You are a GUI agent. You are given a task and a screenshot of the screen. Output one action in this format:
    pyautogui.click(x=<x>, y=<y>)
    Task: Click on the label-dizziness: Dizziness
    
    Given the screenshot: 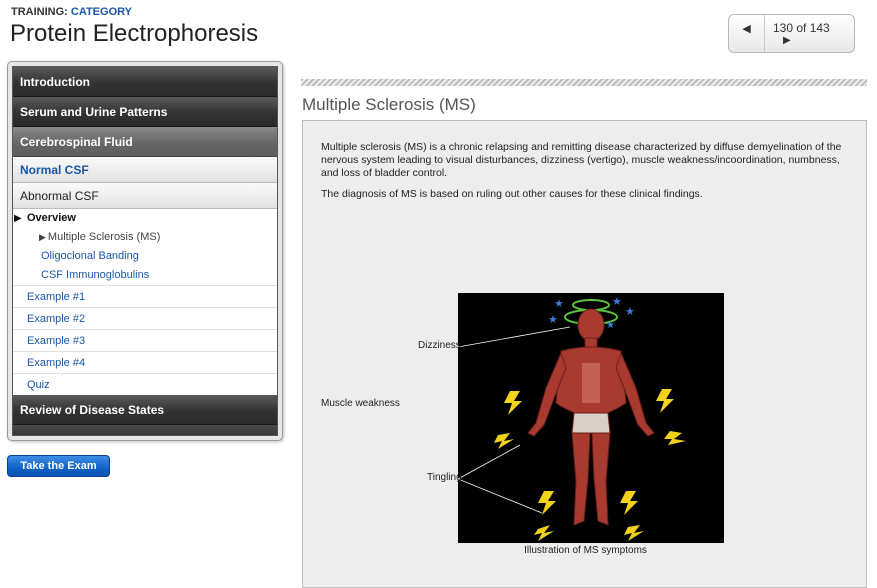 What is the action you would take?
    pyautogui.click(x=439, y=345)
    